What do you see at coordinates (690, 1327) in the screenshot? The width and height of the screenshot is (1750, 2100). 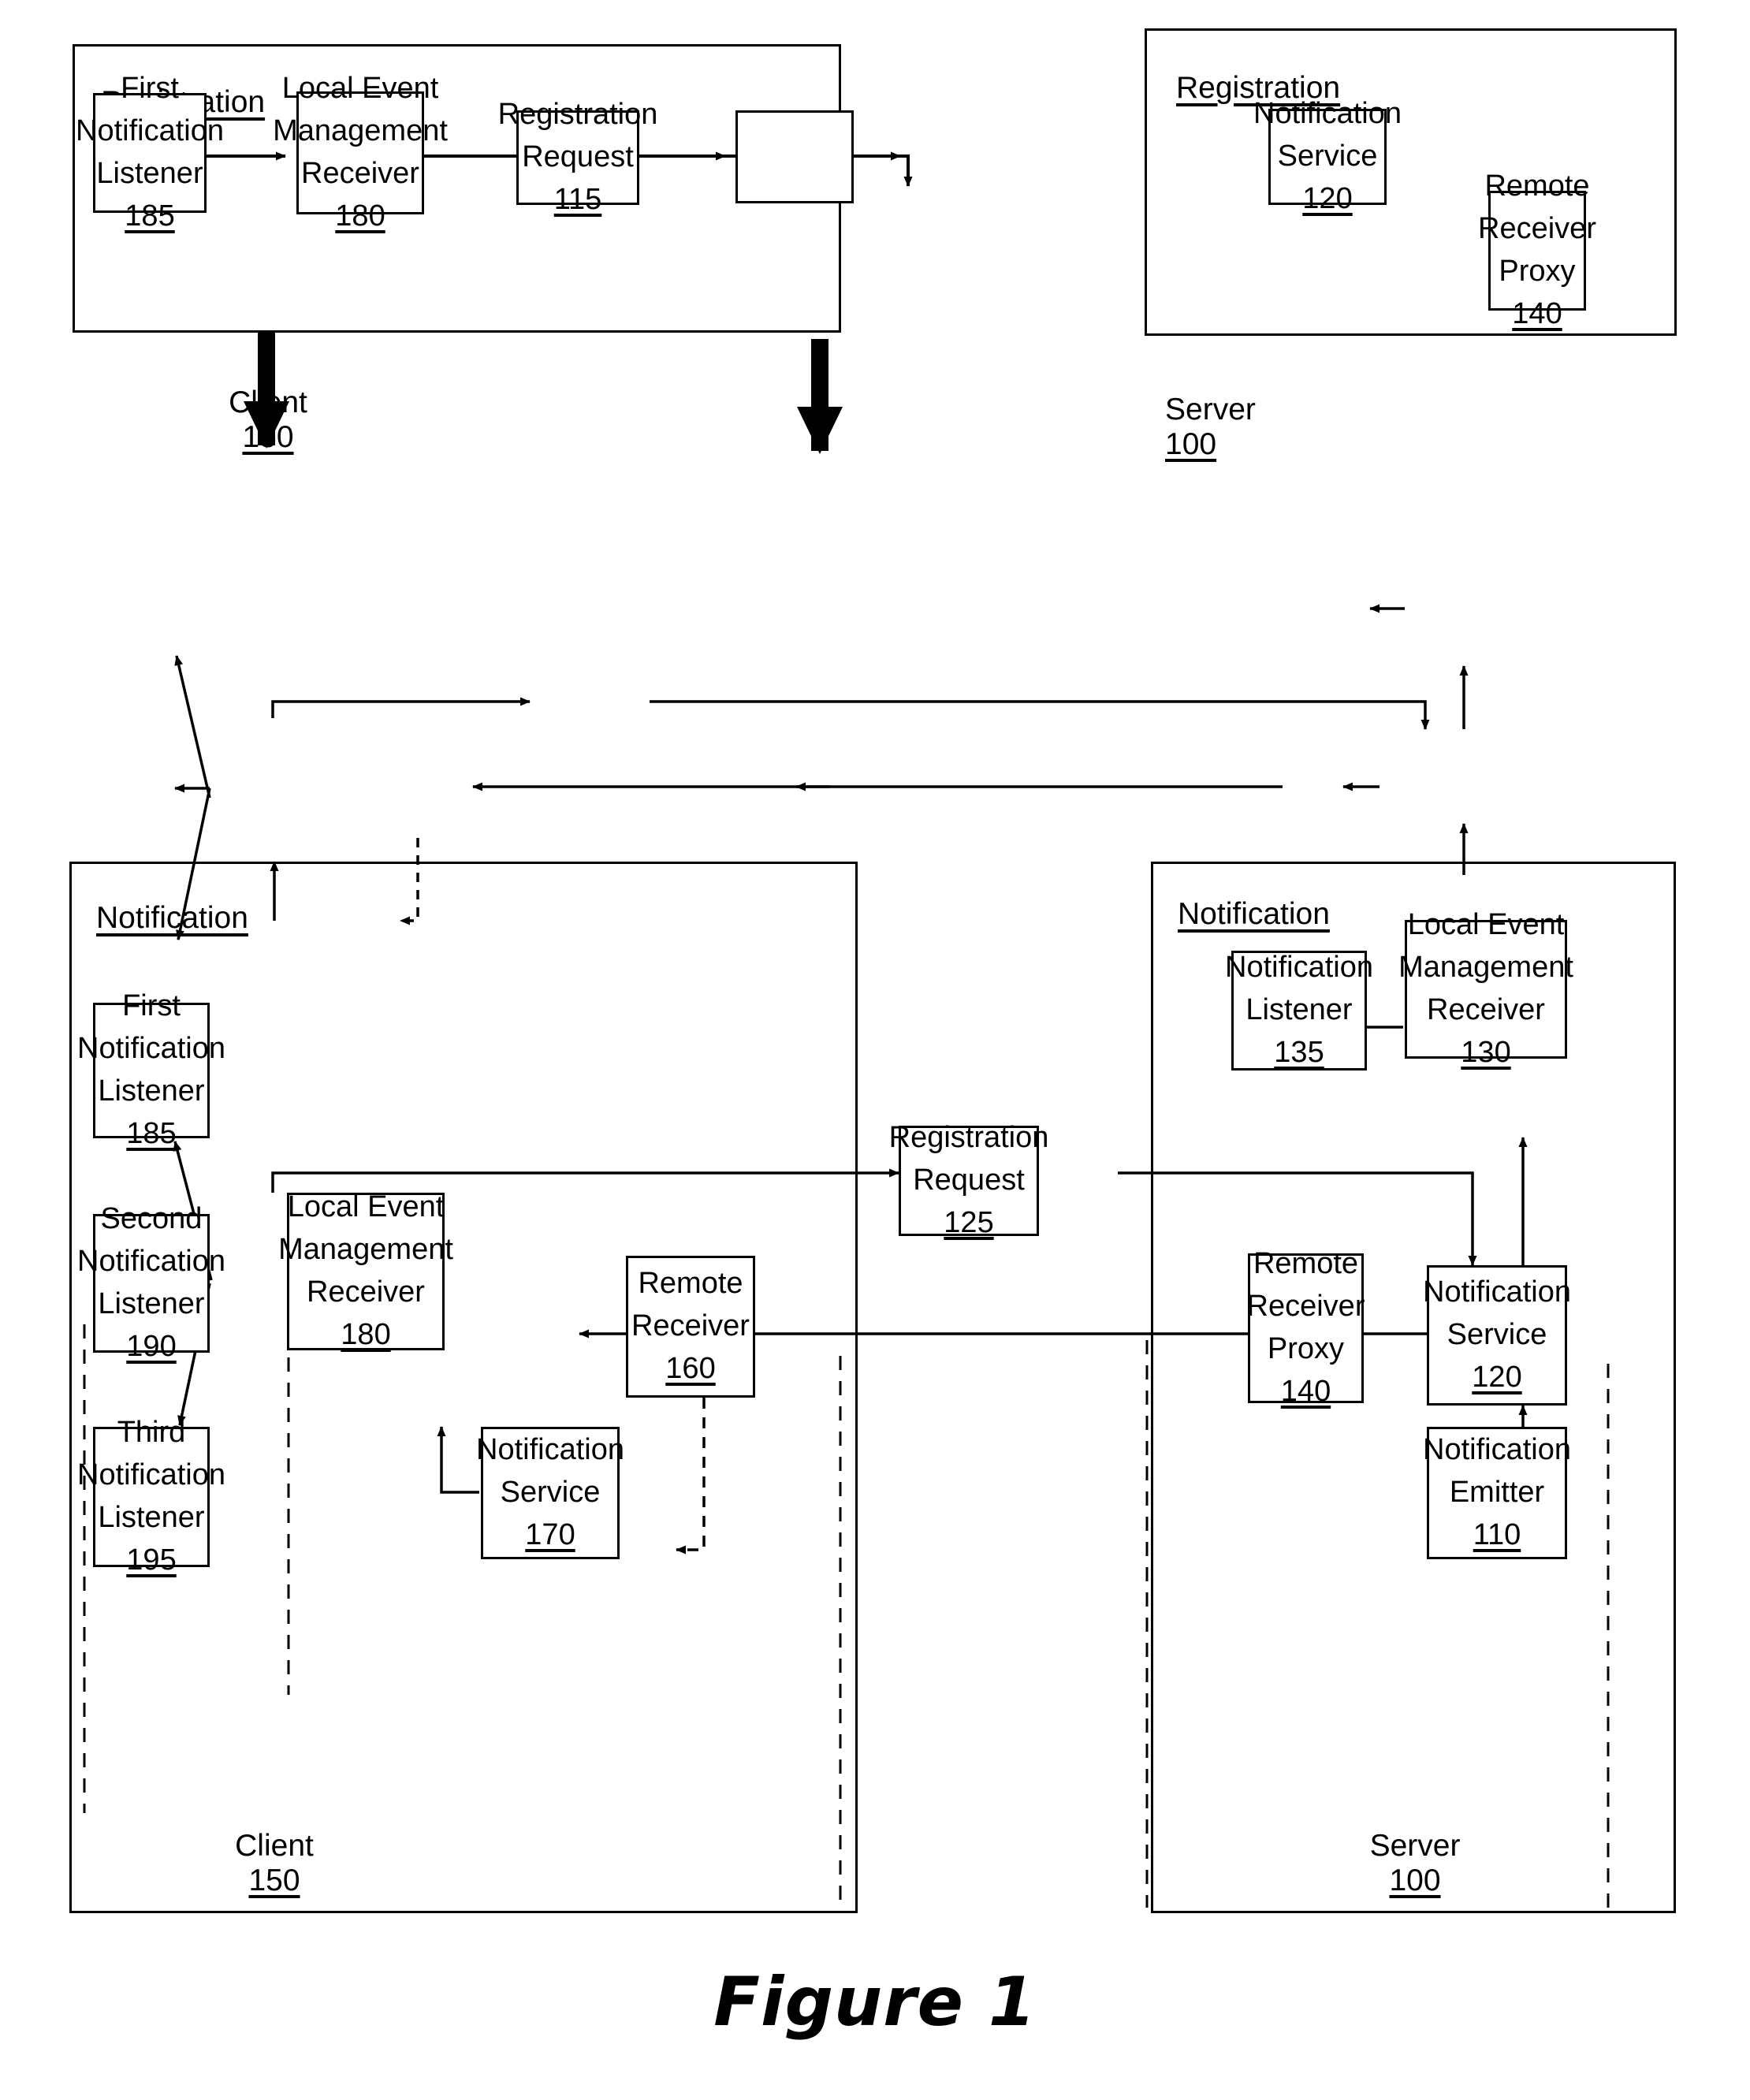 I see `box-notif-remote-receiver-160: Remote Receiver 160` at bounding box center [690, 1327].